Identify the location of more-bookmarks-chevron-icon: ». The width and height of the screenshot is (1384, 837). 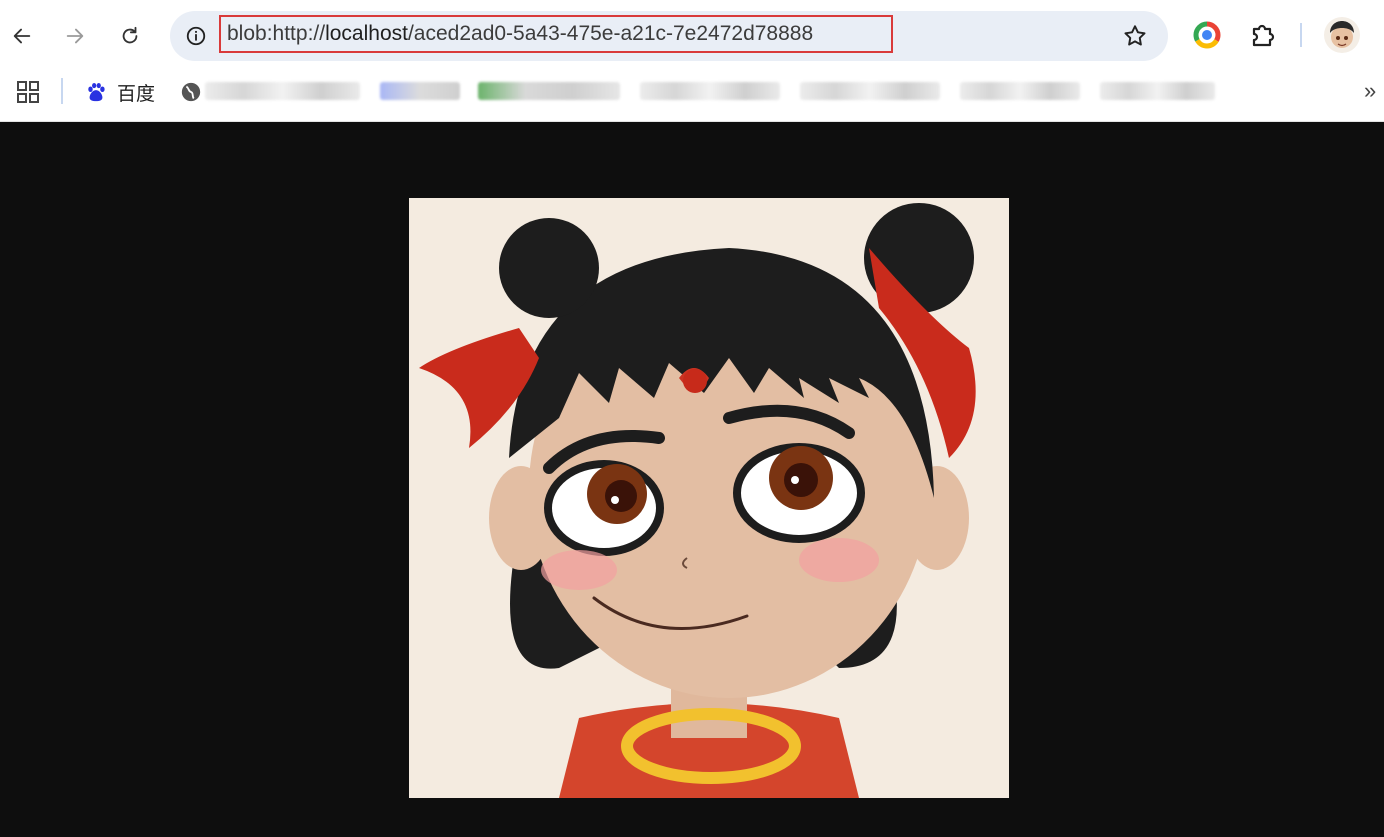
(1370, 91).